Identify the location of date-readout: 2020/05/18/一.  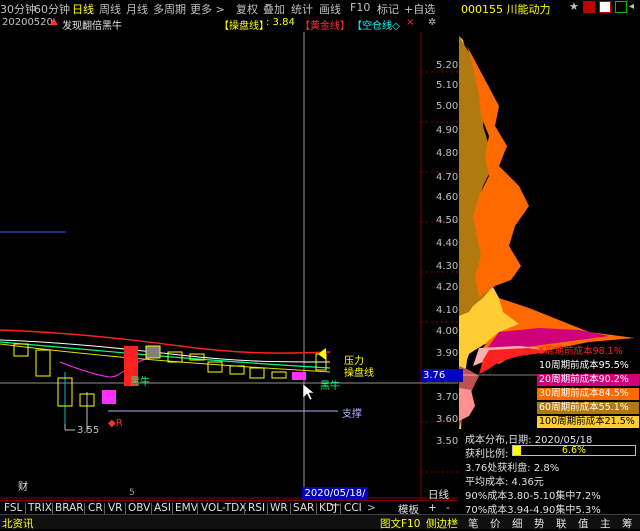
(335, 499).